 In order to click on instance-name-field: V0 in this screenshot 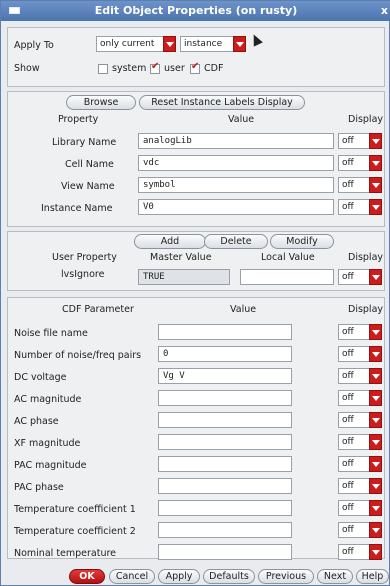, I will do `click(236, 207)`.